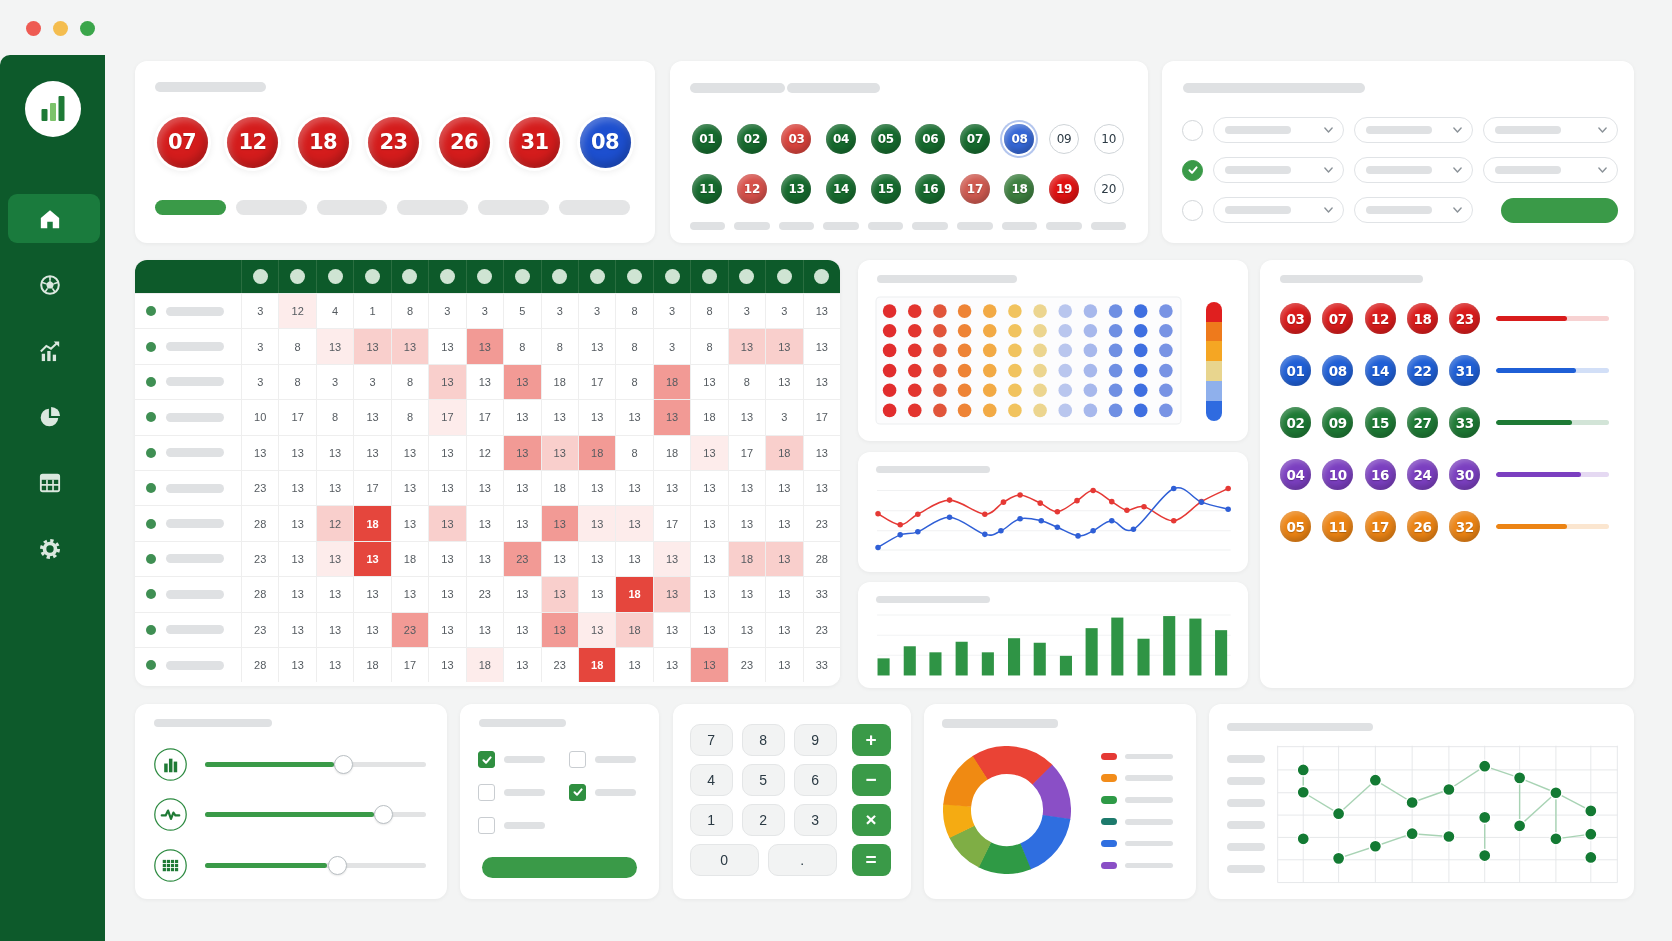 This screenshot has width=1672, height=941. I want to click on operator-key: +, so click(871, 740).